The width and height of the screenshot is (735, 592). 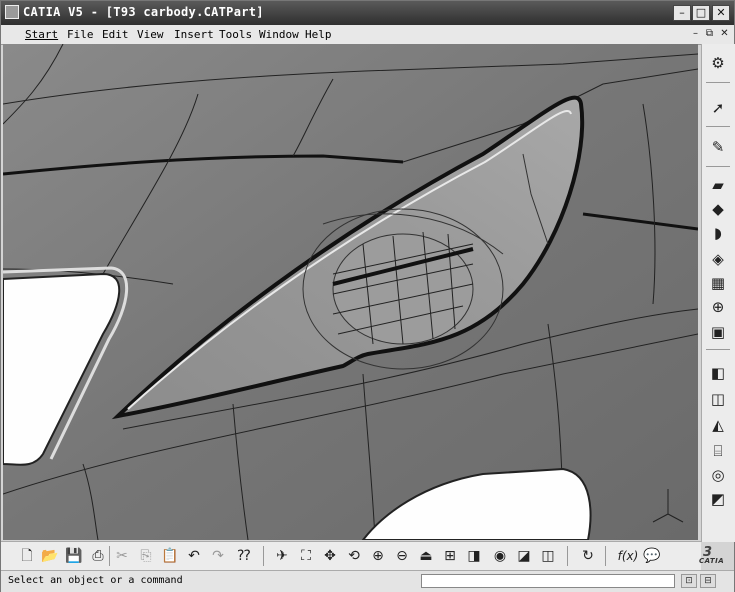 What do you see at coordinates (548, 581) in the screenshot?
I see `command-input` at bounding box center [548, 581].